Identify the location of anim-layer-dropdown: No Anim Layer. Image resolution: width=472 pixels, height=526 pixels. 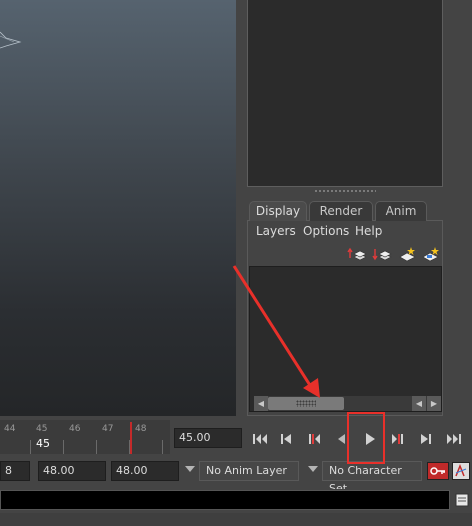
(249, 471).